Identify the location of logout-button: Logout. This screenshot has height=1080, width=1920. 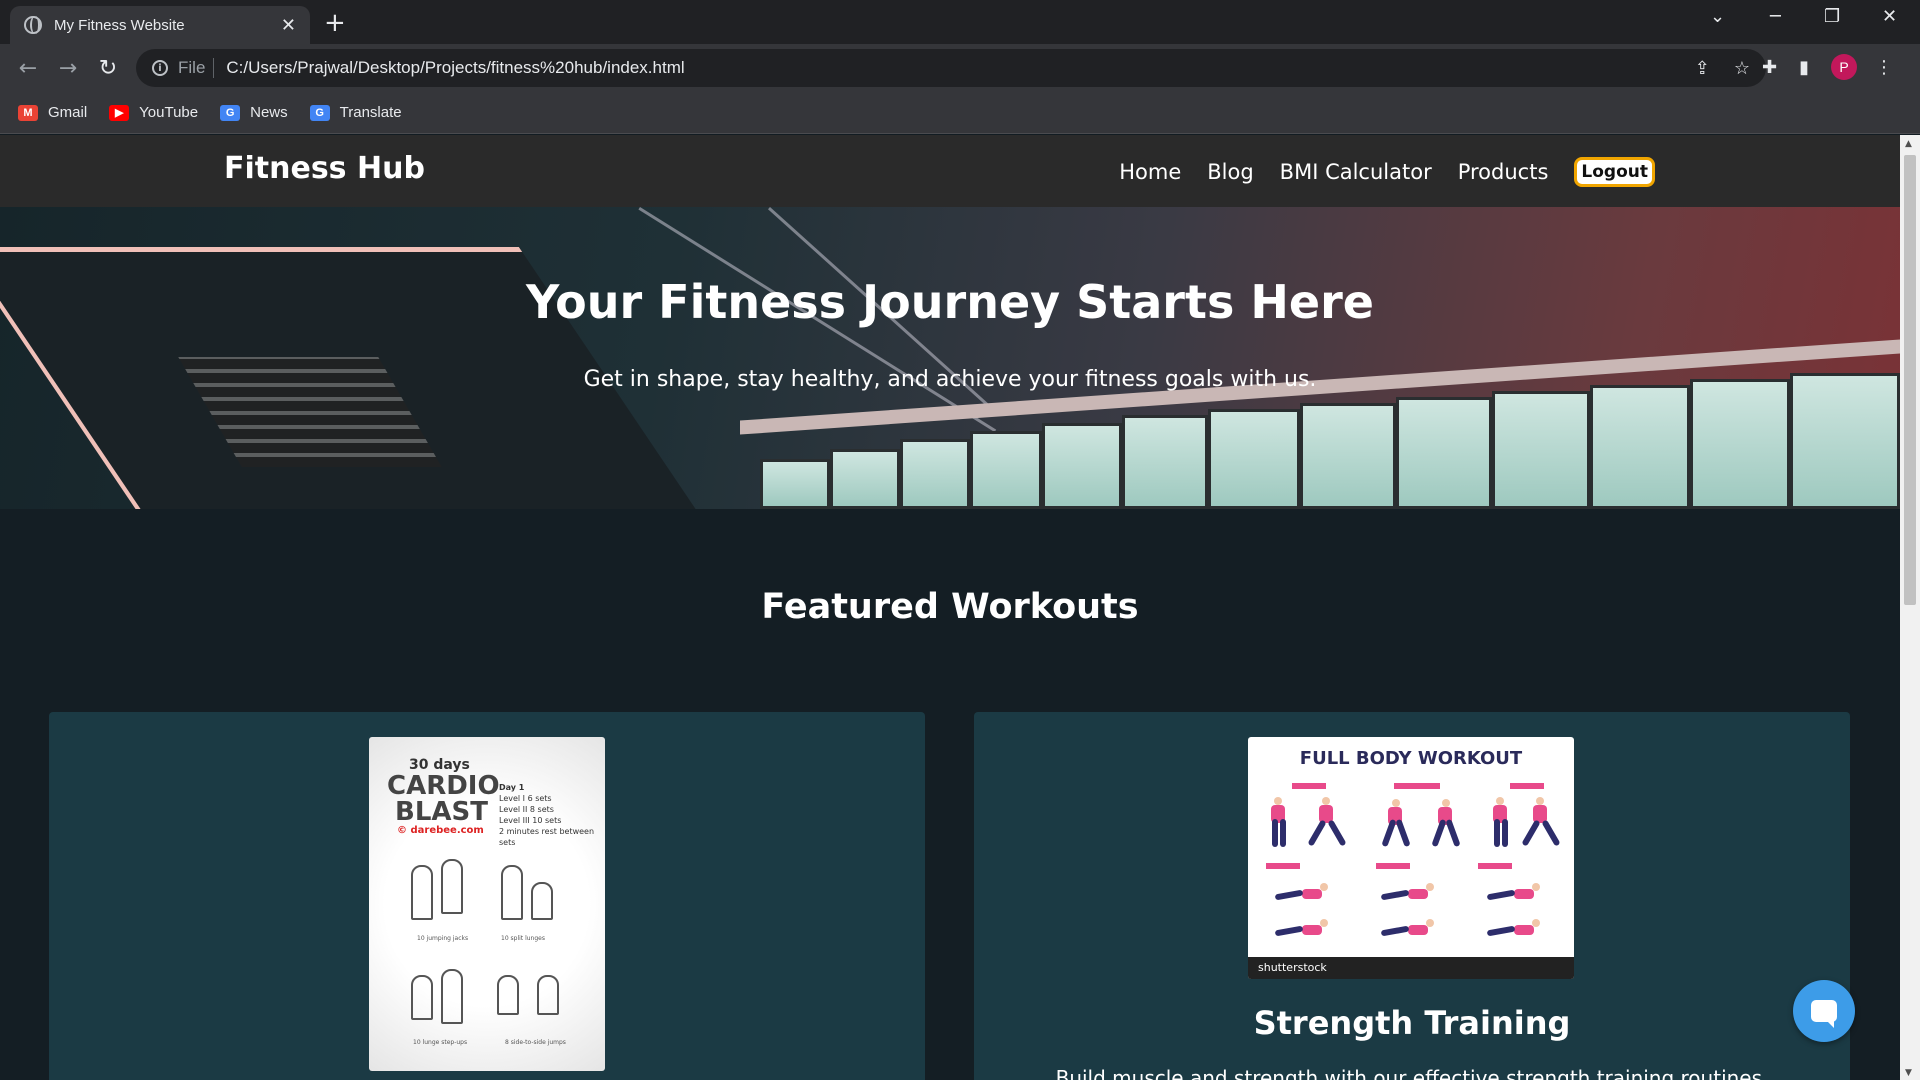
(1614, 172).